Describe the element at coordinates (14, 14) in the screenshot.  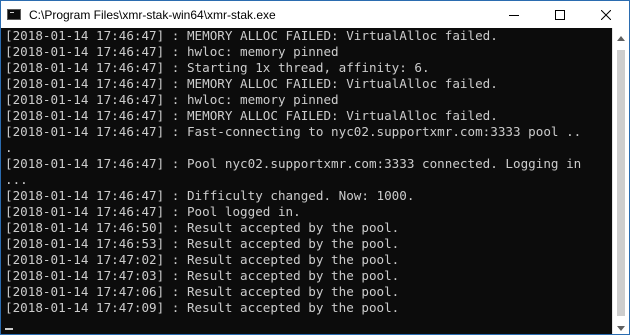
I see `console-app-icon` at that location.